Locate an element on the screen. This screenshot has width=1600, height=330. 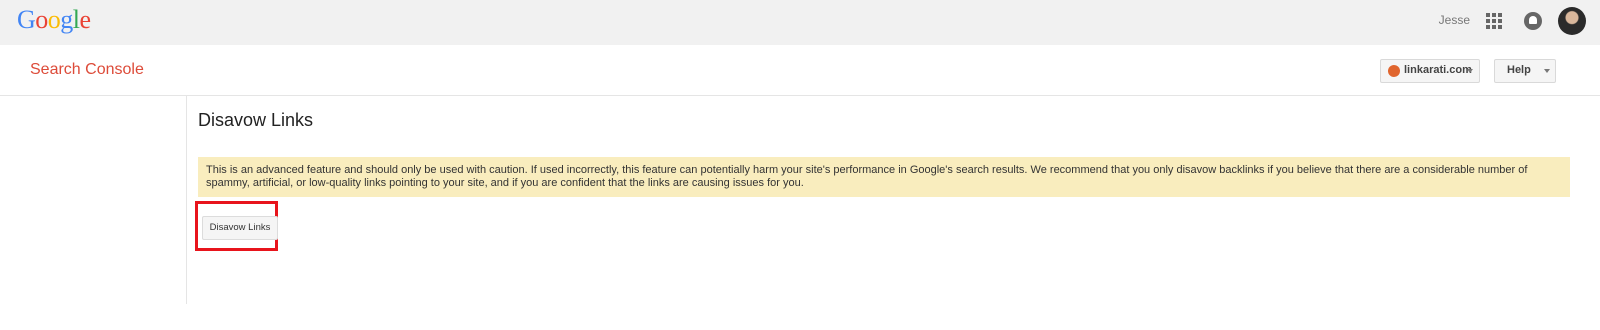
site-selector: linkarati.com is located at coordinates (1430, 71).